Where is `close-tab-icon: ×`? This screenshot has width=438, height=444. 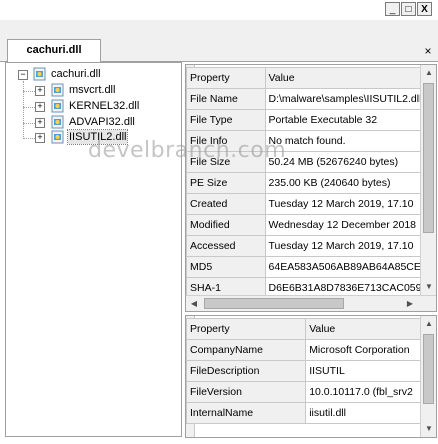
close-tab-icon: × is located at coordinates (428, 51).